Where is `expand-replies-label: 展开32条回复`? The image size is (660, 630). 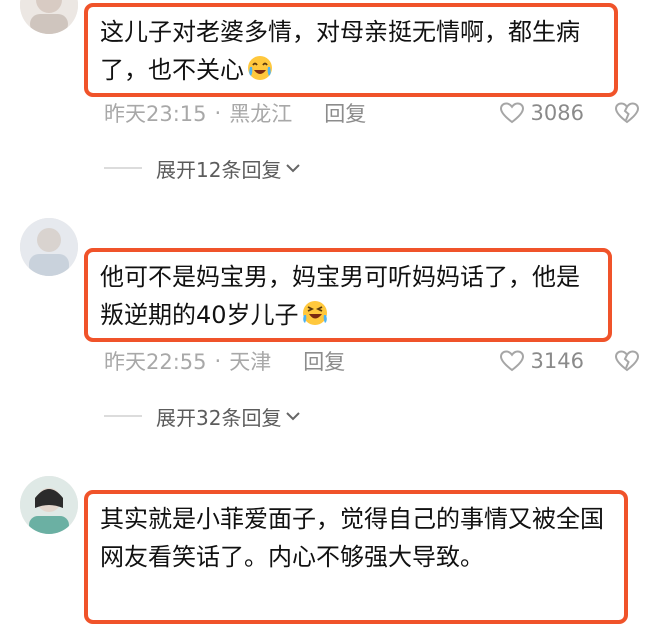 expand-replies-label: 展开32条回复 is located at coordinates (219, 417).